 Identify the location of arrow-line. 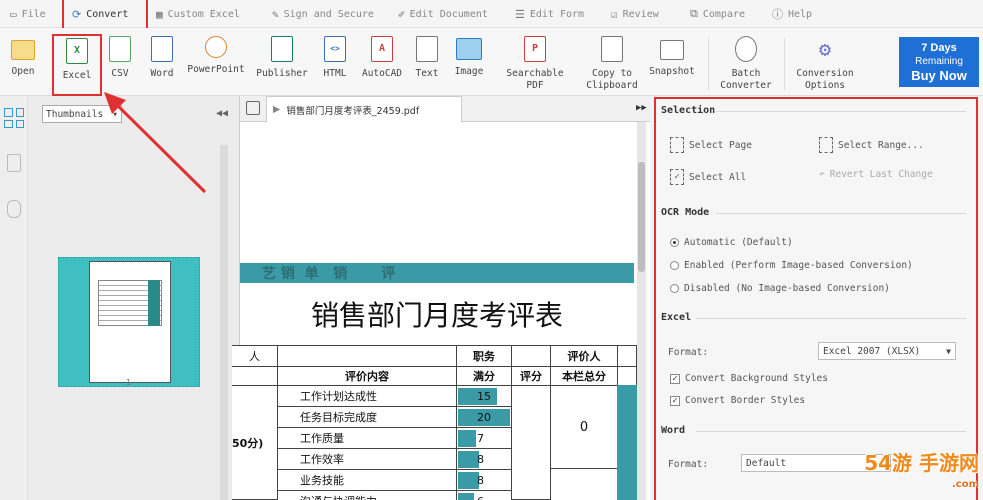
(160, 148).